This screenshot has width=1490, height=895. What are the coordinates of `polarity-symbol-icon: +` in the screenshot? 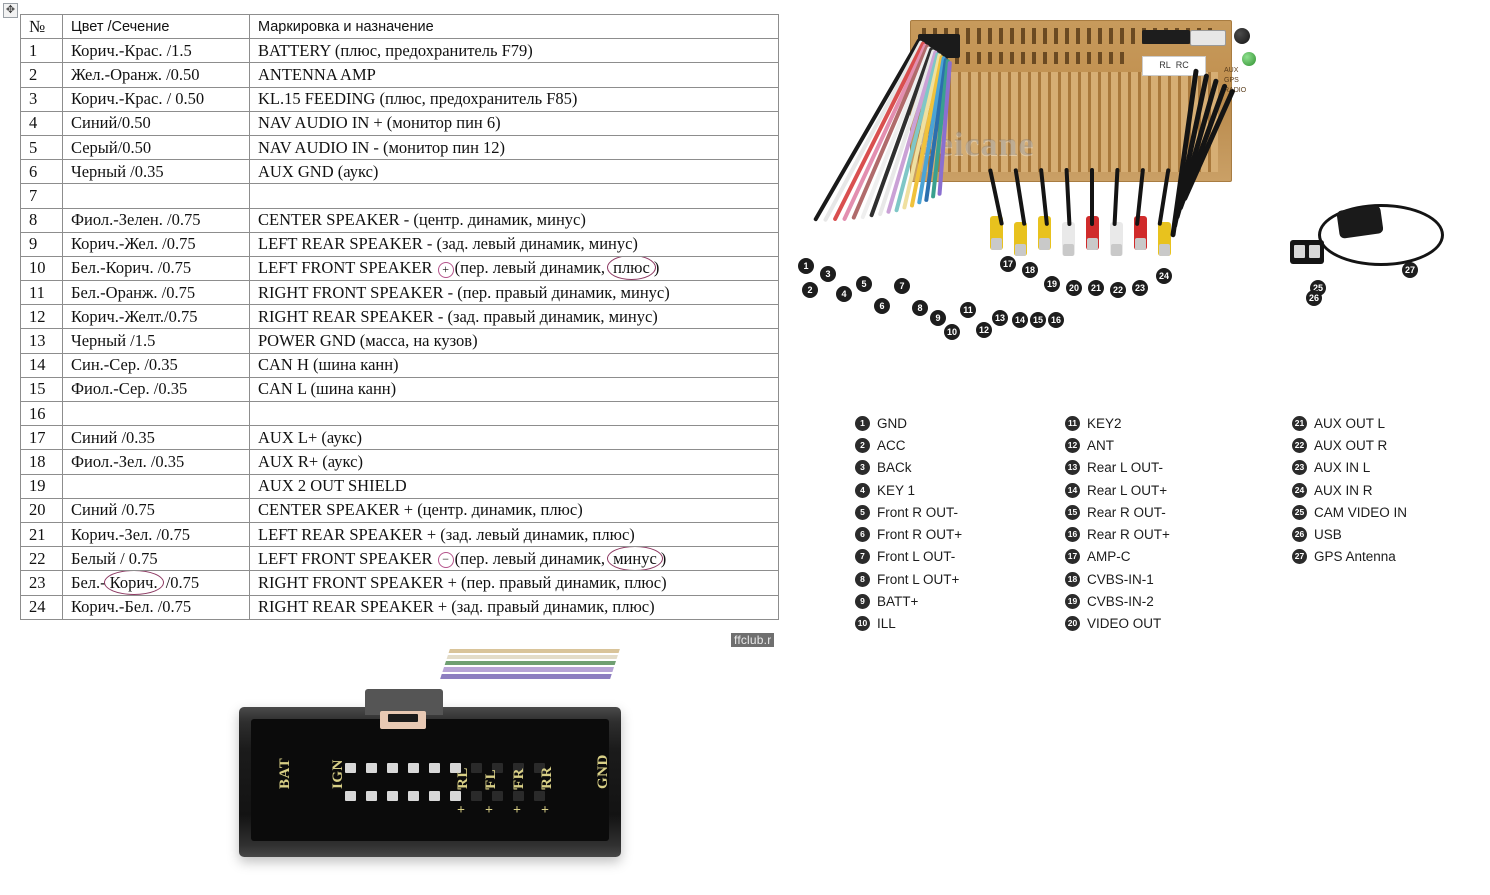 It's located at (445, 269).